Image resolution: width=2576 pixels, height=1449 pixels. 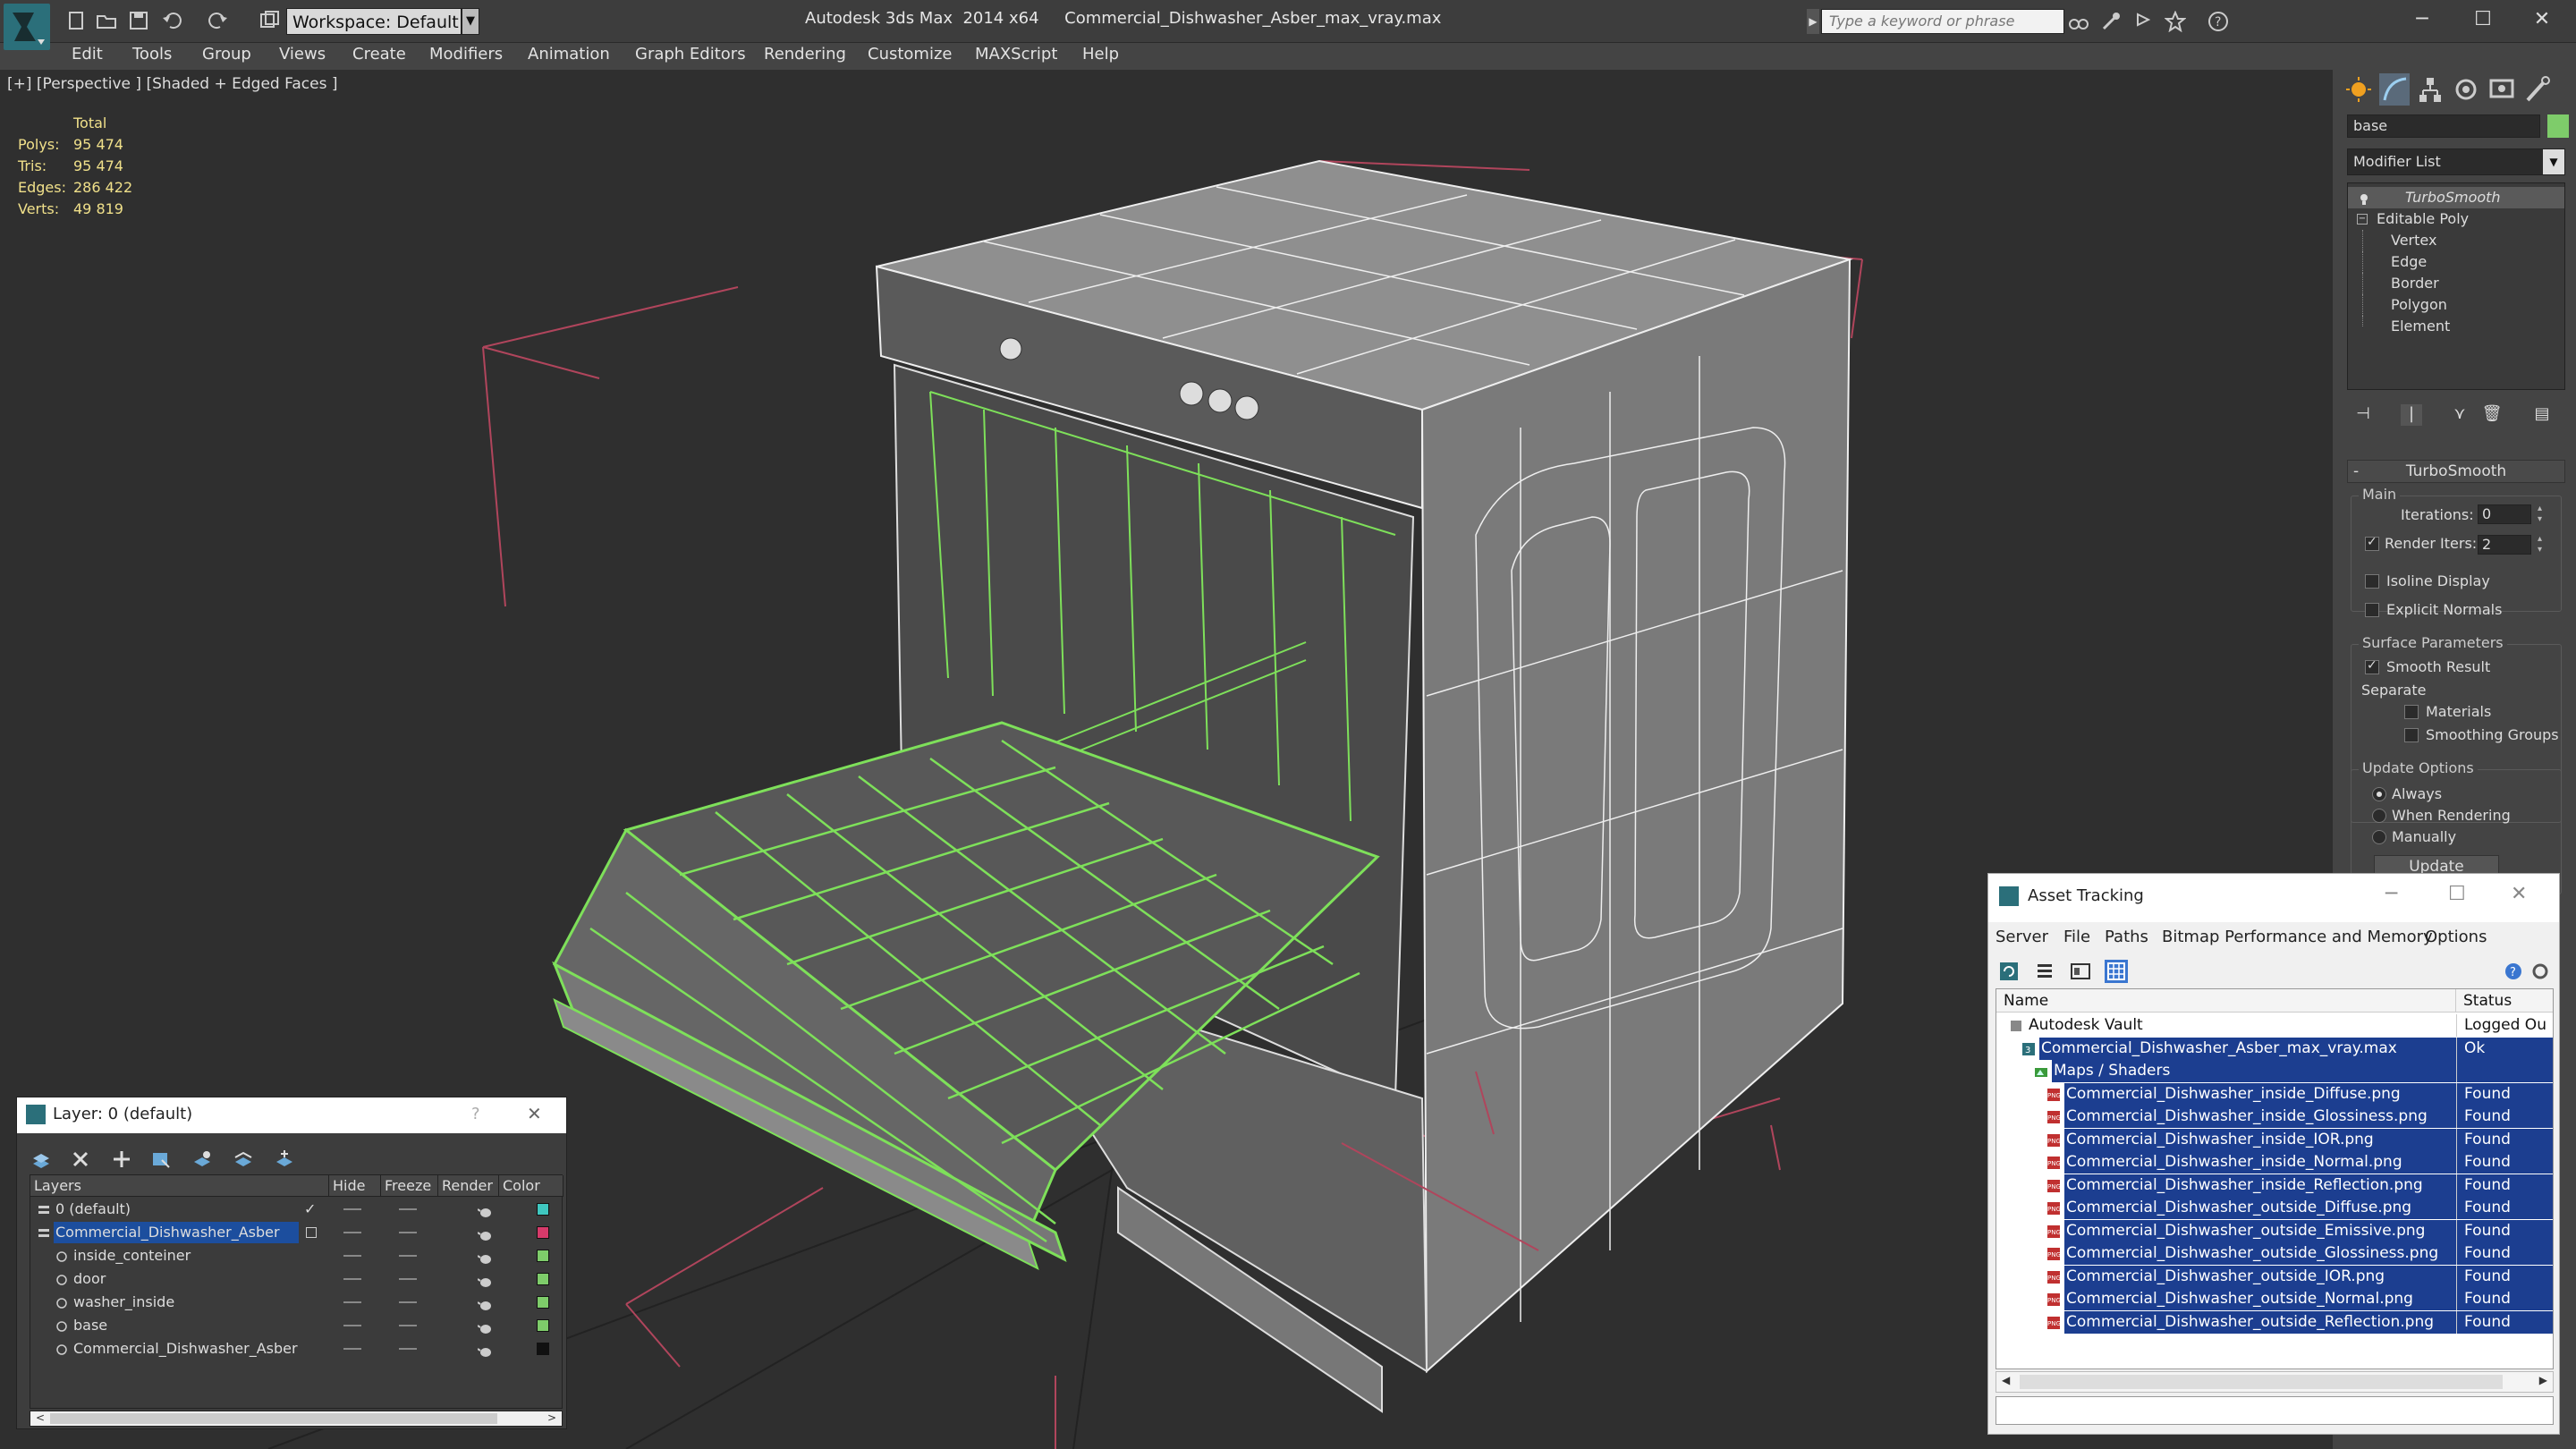 What do you see at coordinates (355, 1186) in the screenshot?
I see `column-header-hide: Hide` at bounding box center [355, 1186].